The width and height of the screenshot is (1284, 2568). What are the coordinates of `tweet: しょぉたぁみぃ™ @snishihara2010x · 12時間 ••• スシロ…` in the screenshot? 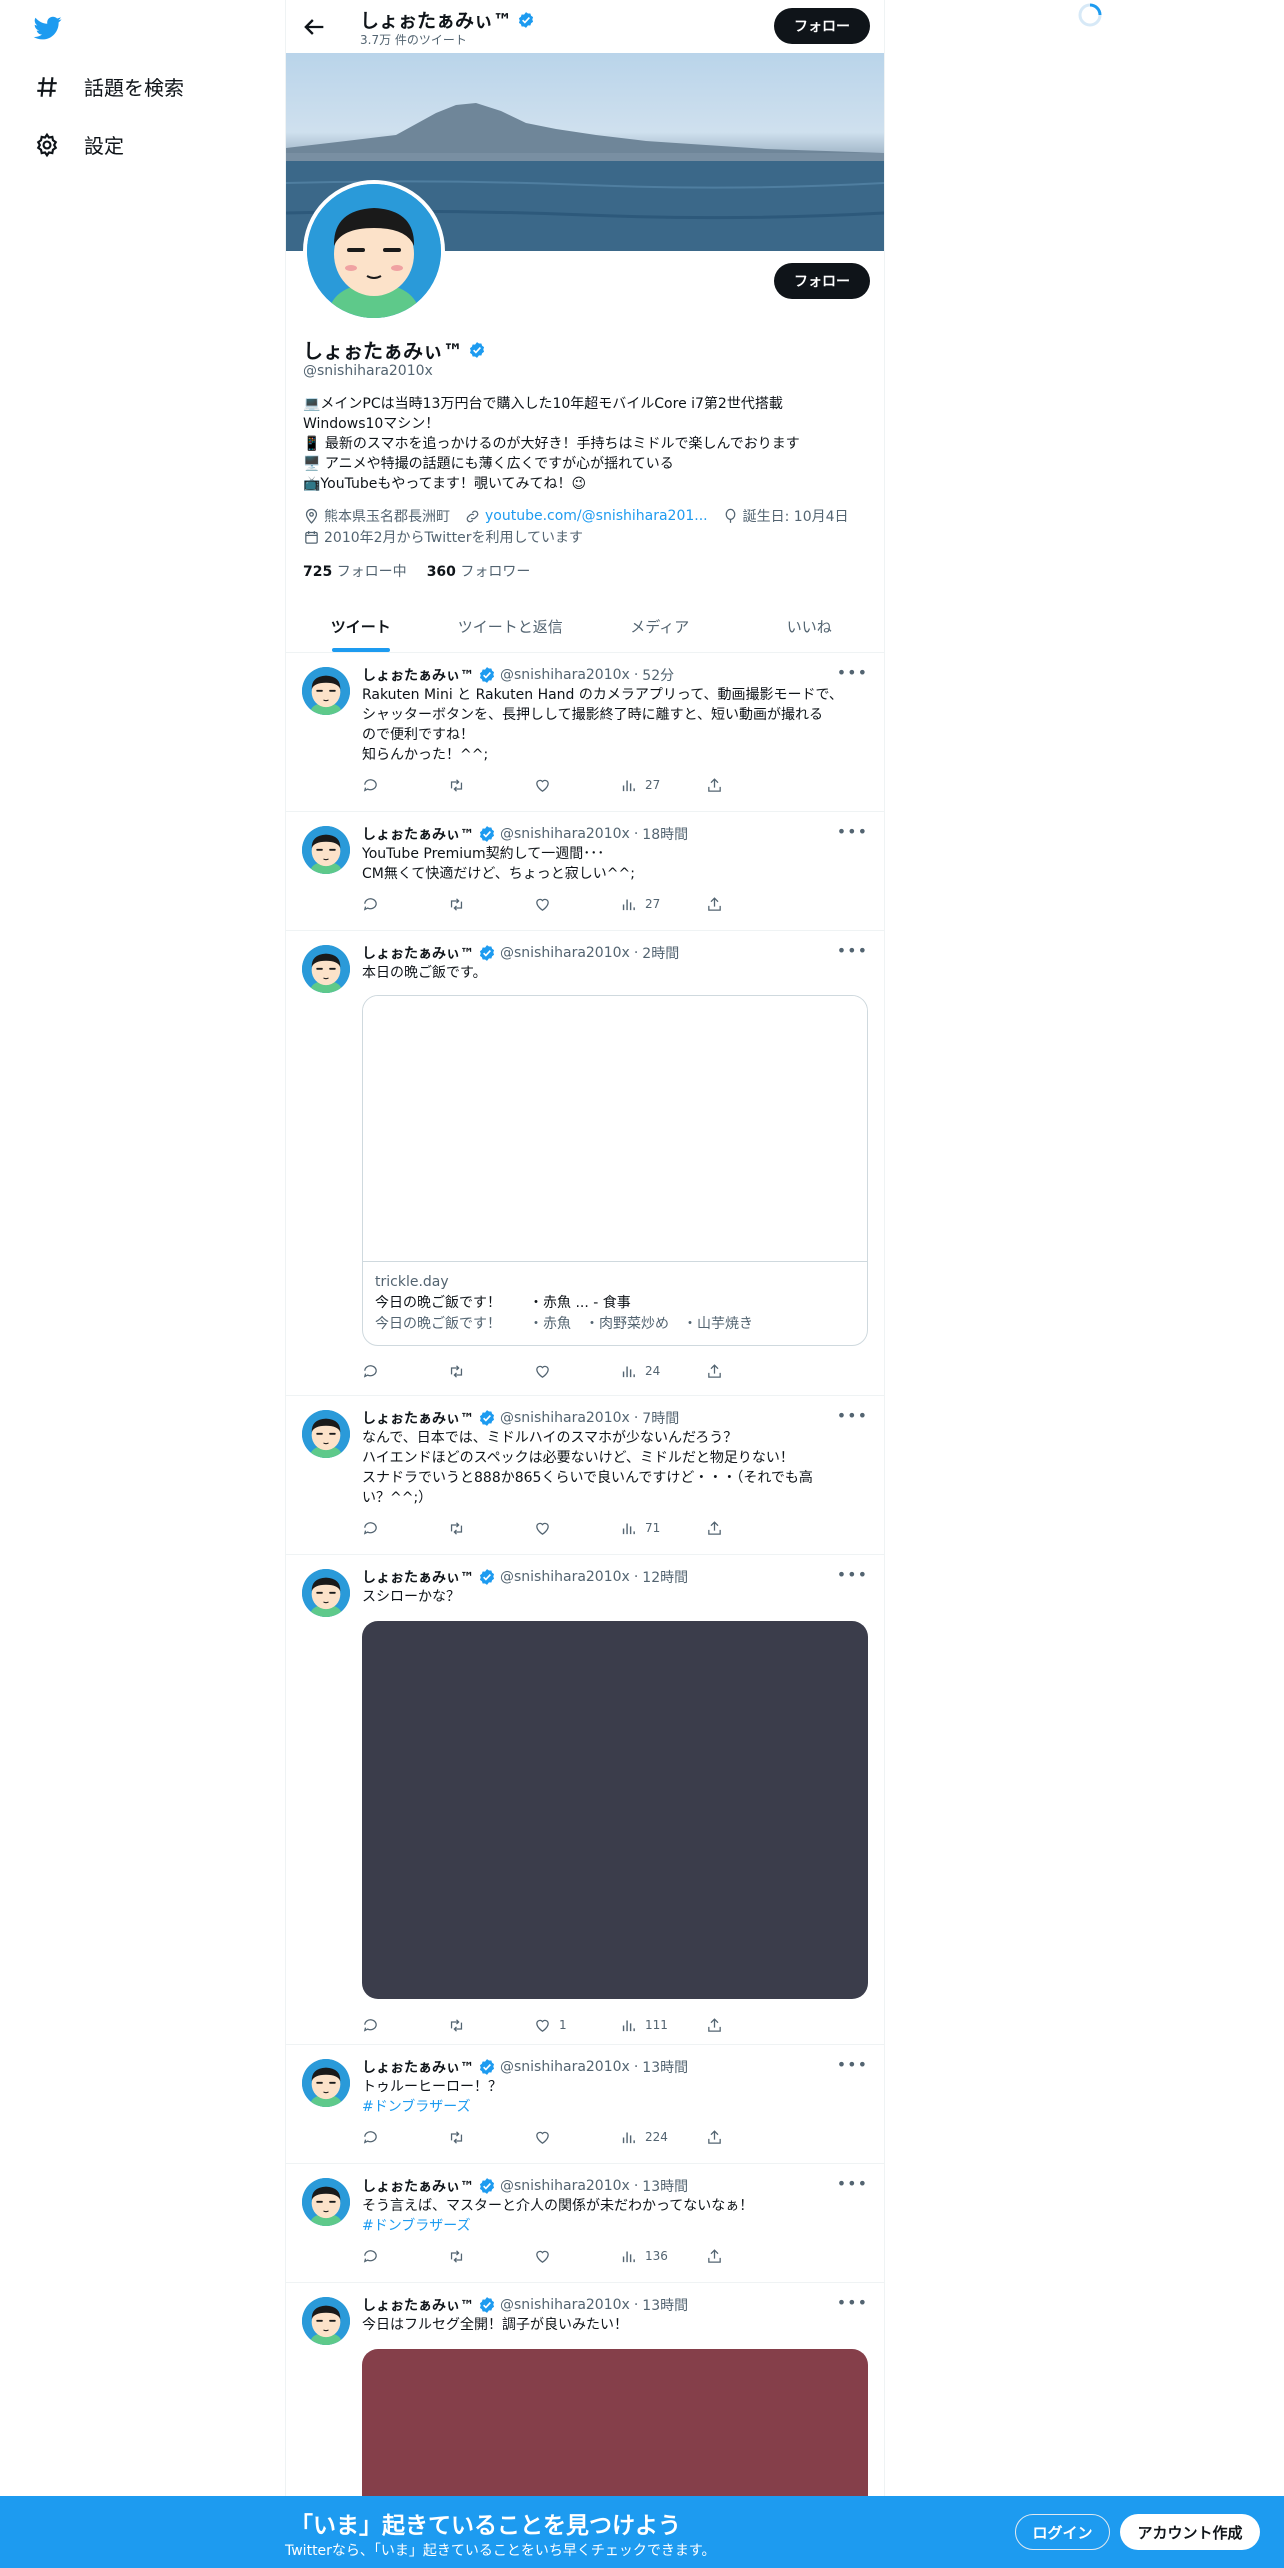 It's located at (585, 1800).